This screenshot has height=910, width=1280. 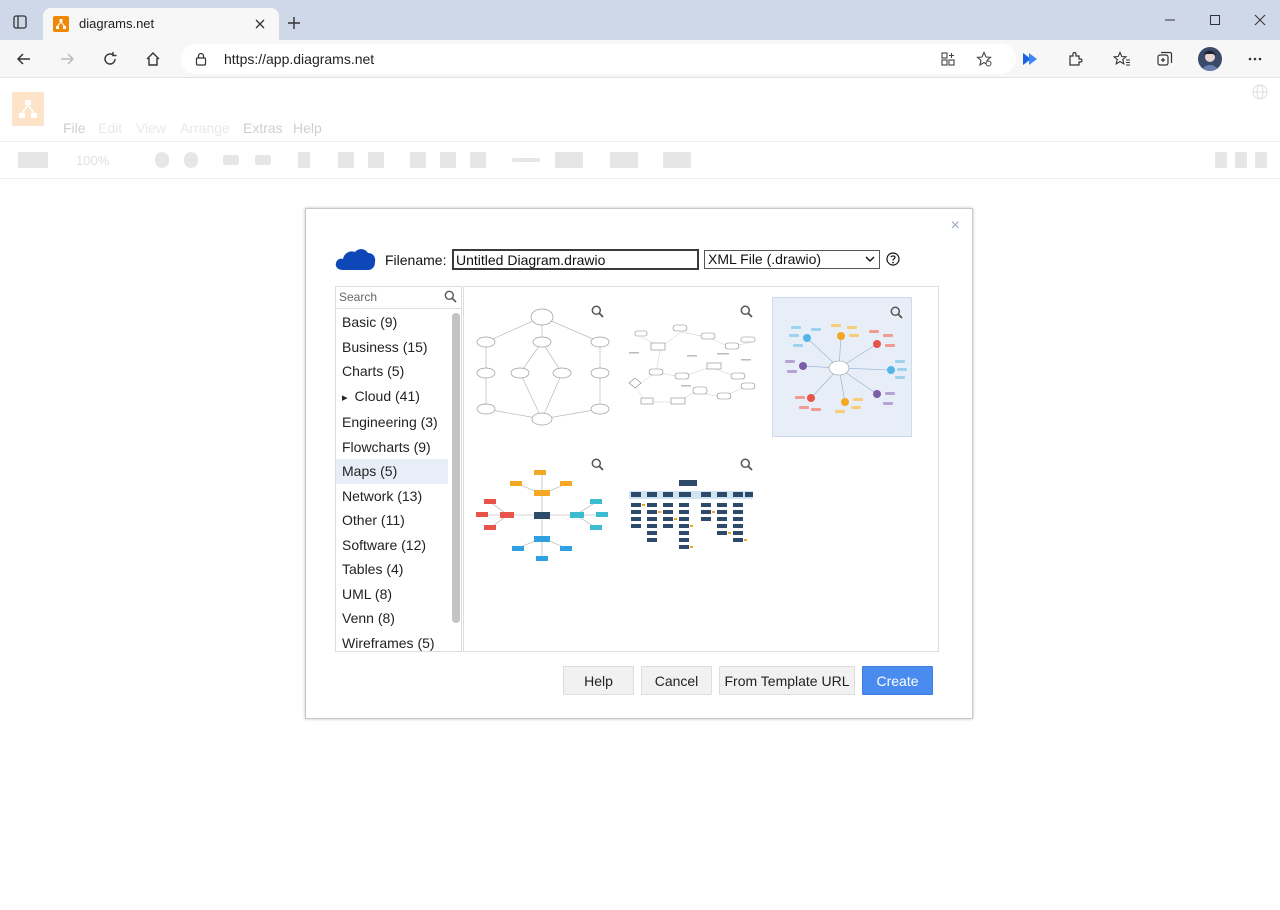 I want to click on maximize-icon, so click(x=1215, y=20).